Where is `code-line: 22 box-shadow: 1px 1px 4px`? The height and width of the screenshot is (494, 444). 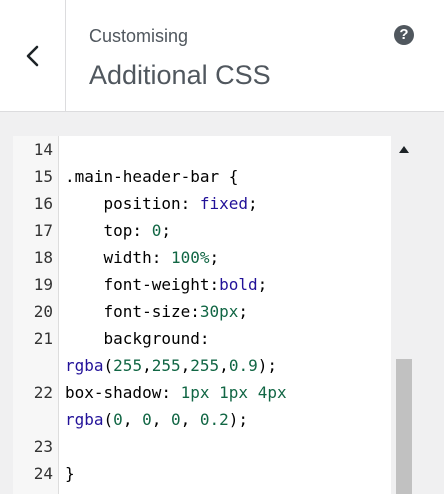 code-line: 22 box-shadow: 1px 1px 4px is located at coordinates (202, 392).